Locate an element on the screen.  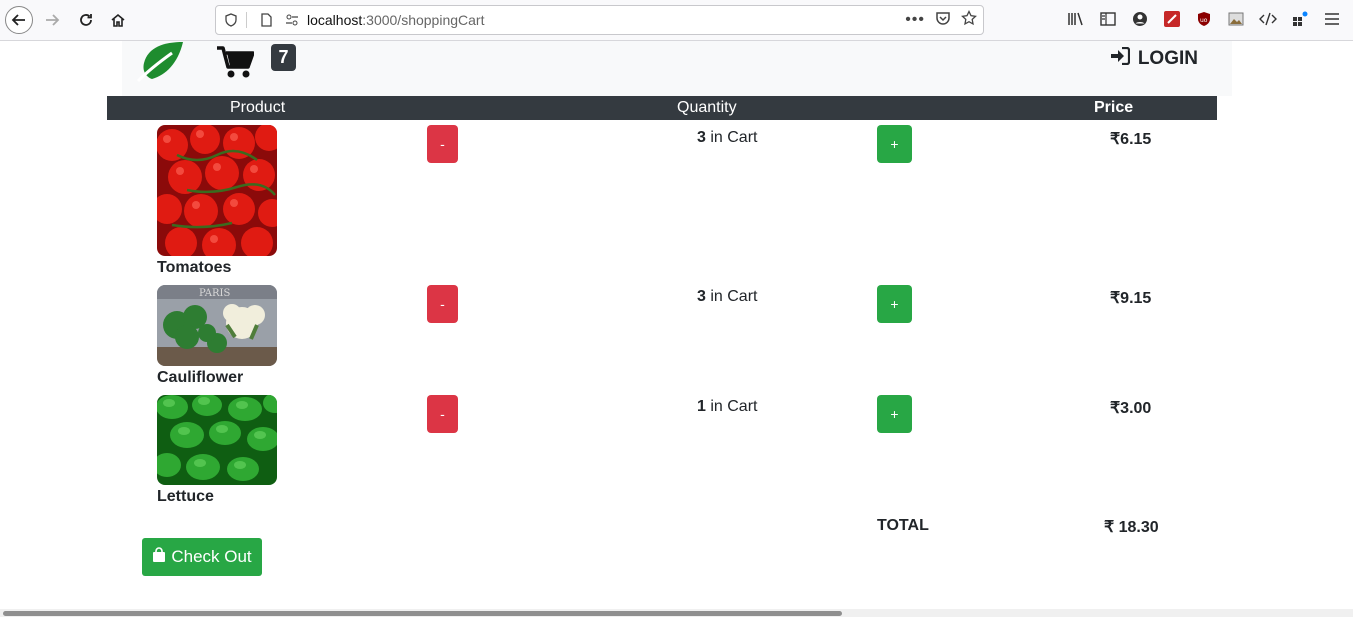
lettuce-image is located at coordinates (217, 440).